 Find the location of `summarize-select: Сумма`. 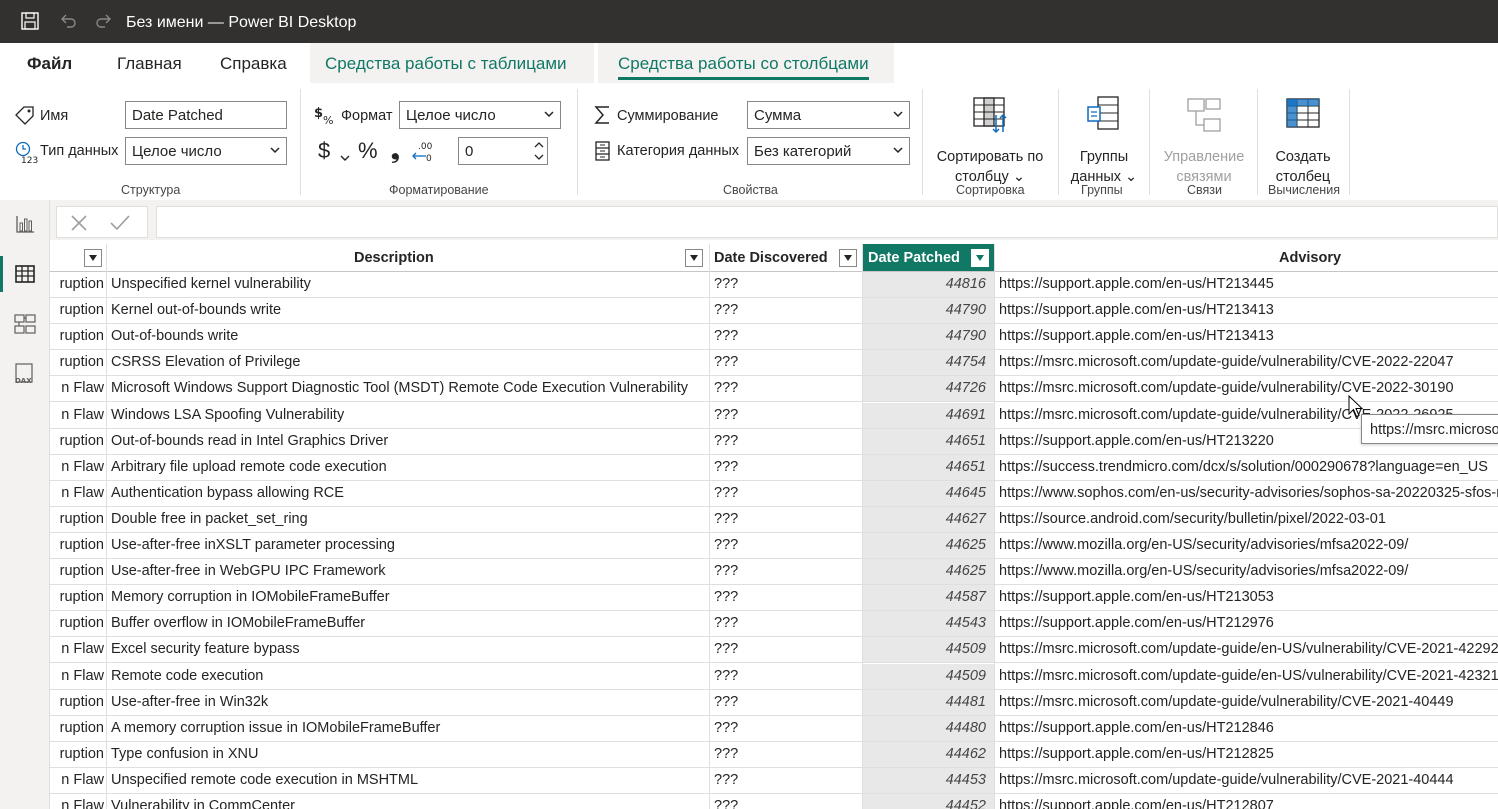

summarize-select: Сумма is located at coordinates (828, 115).